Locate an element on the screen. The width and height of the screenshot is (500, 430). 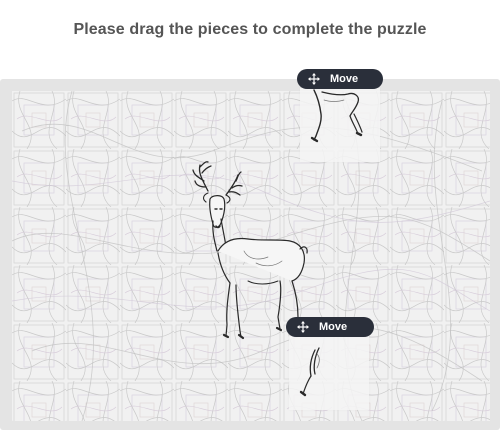
piece-1-move-handle: Move is located at coordinates (340, 79).